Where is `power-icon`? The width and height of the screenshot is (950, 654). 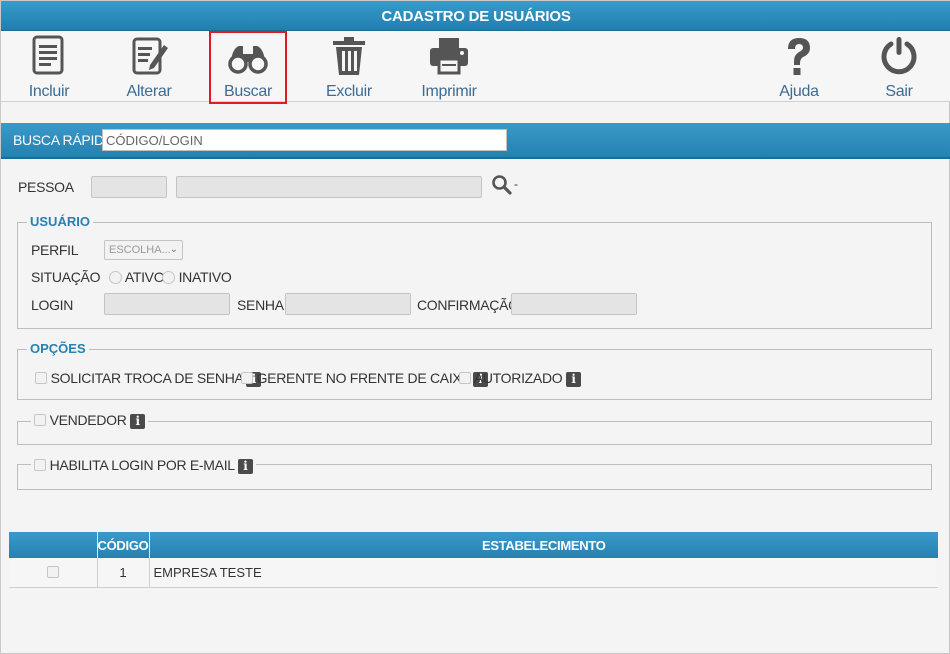 power-icon is located at coordinates (899, 56).